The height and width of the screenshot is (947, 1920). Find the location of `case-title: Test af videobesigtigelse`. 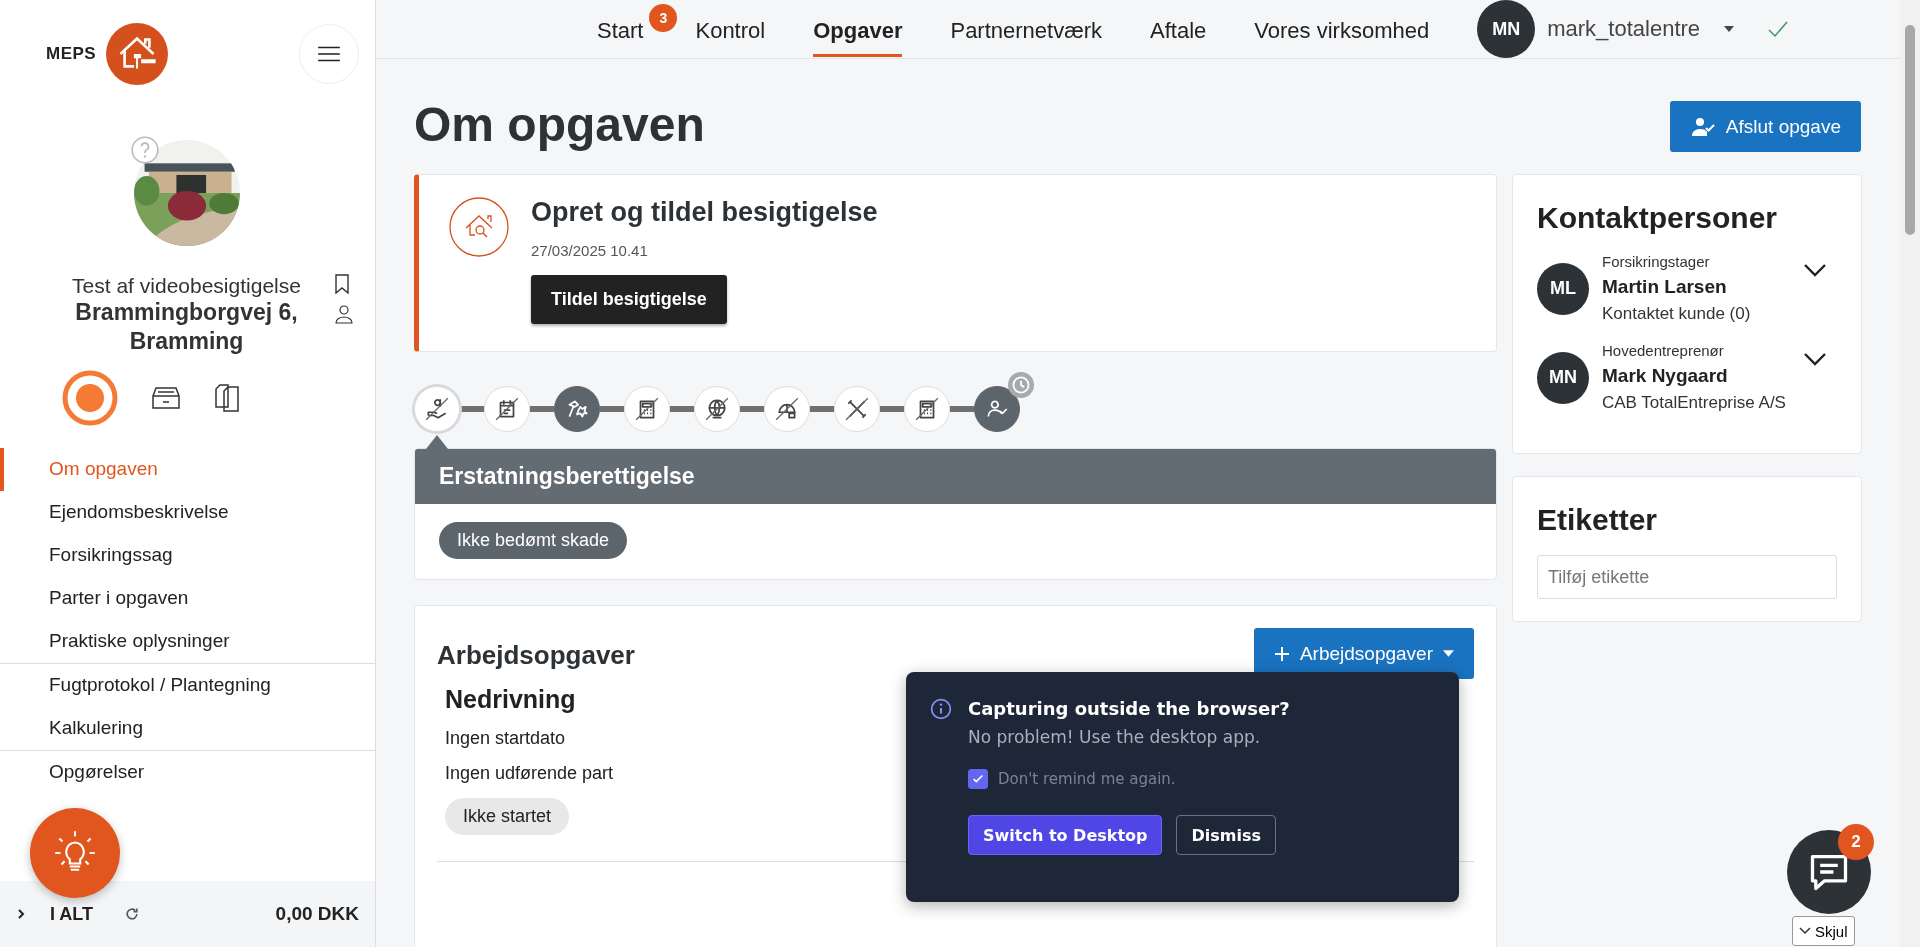

case-title: Test af videobesigtigelse is located at coordinates (186, 286).